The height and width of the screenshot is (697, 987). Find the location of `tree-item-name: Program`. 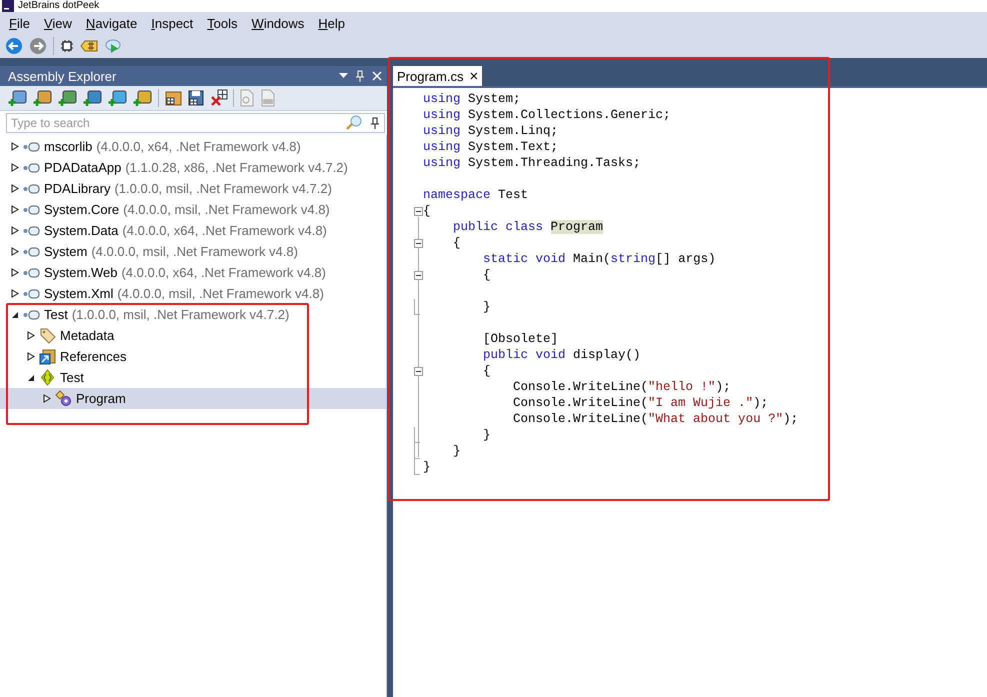

tree-item-name: Program is located at coordinates (101, 398).